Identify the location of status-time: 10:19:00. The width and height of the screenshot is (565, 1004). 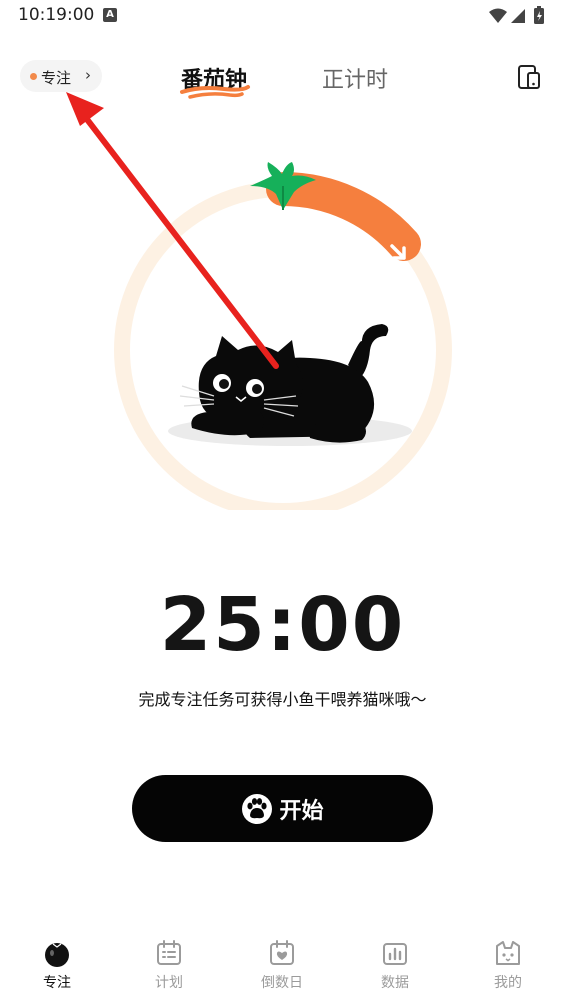
(56, 15).